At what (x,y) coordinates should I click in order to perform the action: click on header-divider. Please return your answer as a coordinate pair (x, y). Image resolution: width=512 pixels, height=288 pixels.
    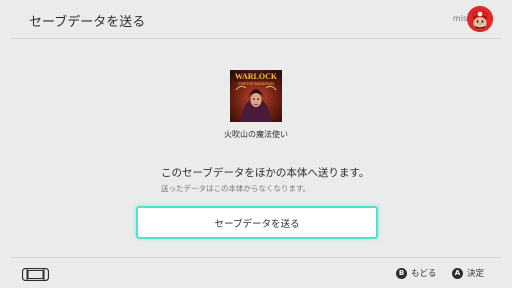
    Looking at the image, I should click on (256, 38).